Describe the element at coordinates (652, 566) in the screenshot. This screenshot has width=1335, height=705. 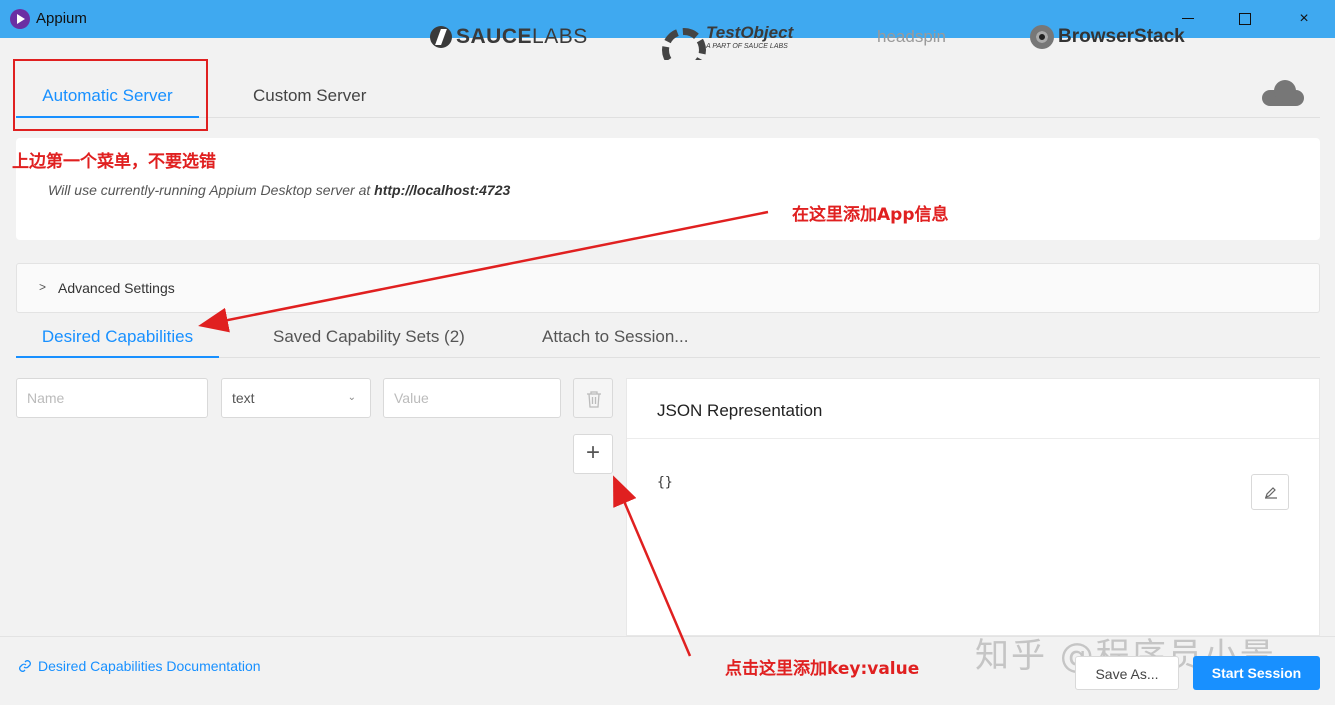
I see `annotation-arrow-plus` at that location.